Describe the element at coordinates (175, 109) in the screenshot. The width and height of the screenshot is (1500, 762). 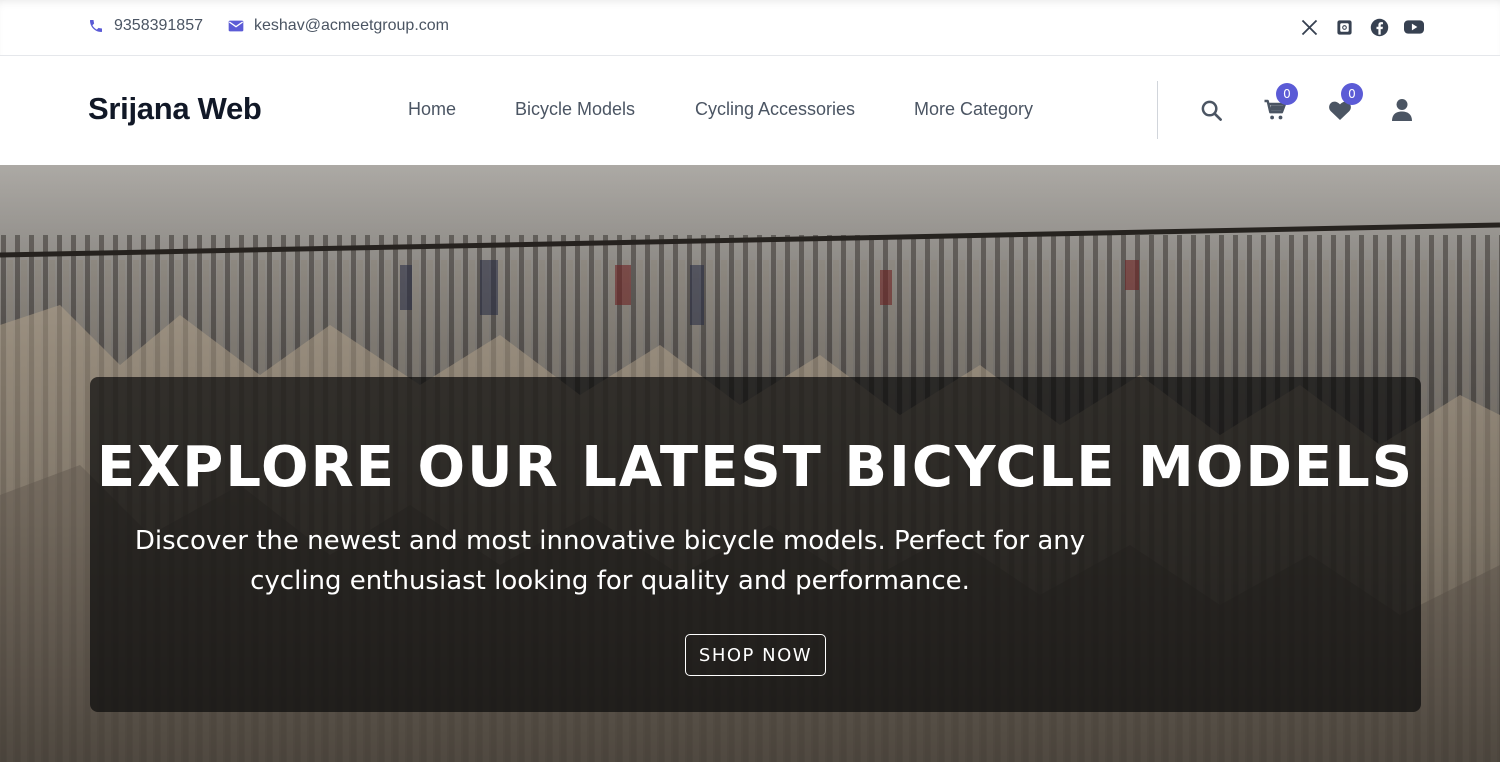
I see `brand-logo: Srijana Web` at that location.